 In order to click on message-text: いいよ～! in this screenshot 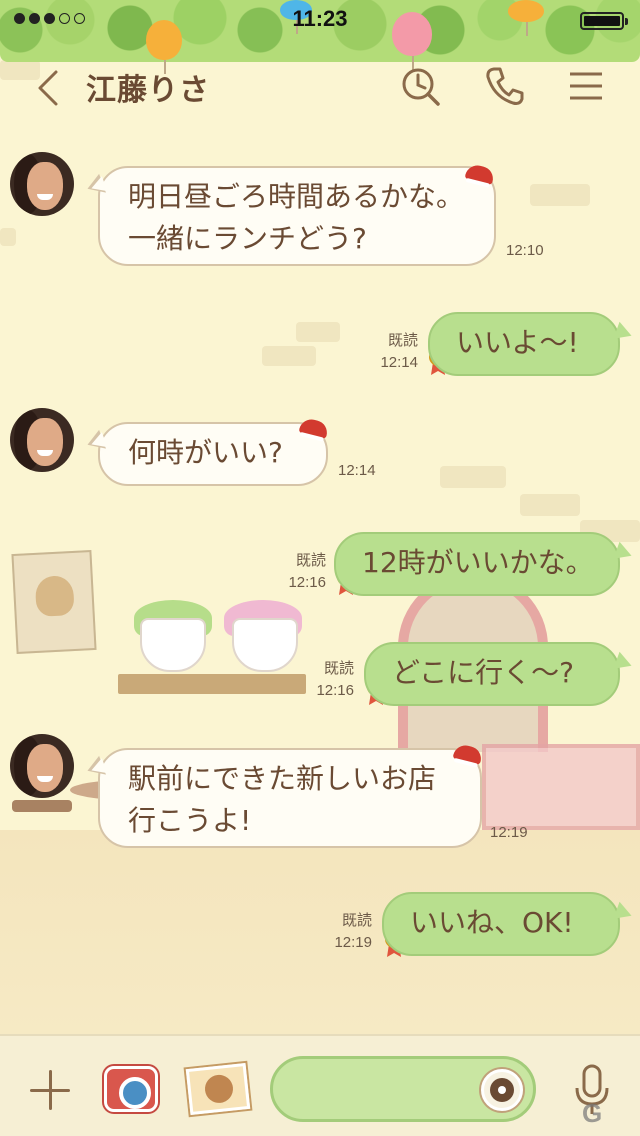, I will do `click(517, 342)`.